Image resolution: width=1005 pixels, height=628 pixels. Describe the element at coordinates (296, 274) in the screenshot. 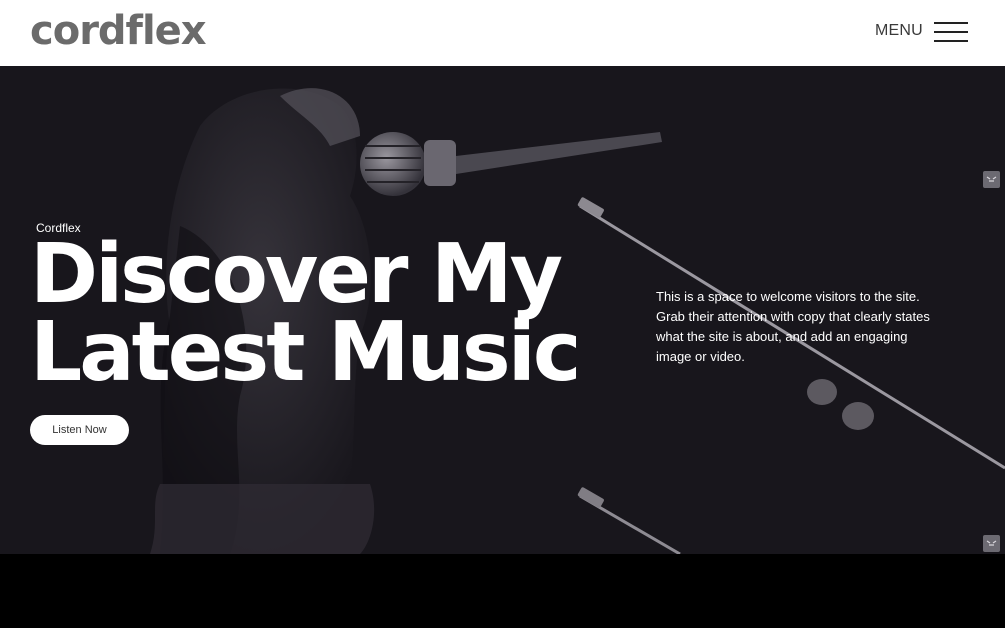

I see `hero-headline-line-1: Discover My` at that location.